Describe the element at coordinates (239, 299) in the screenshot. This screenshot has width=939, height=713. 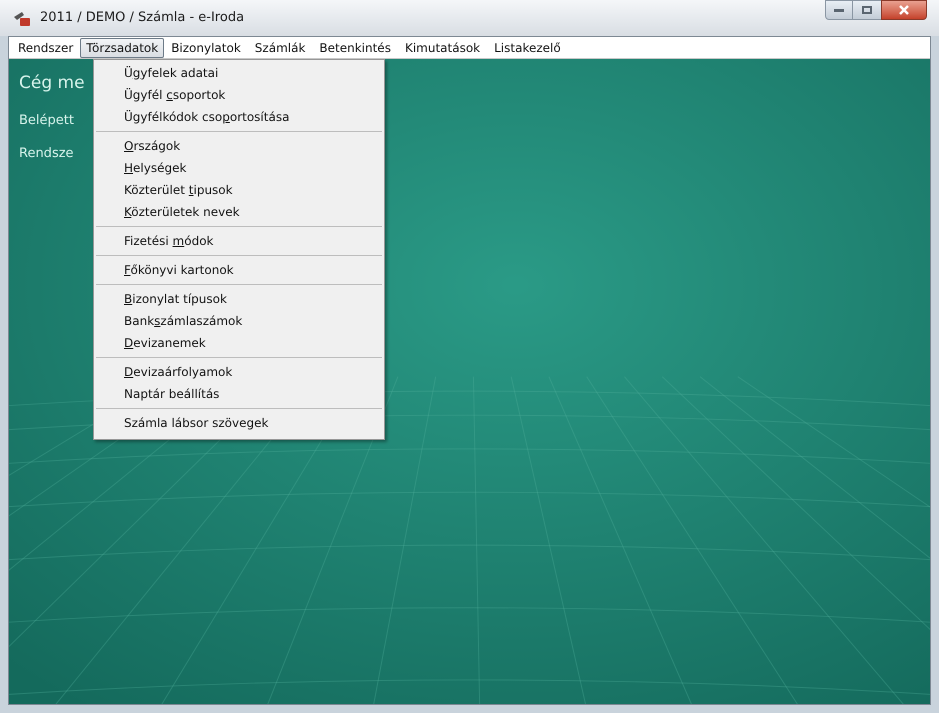
I see `dropdown-item: Bizonylat típusok` at that location.